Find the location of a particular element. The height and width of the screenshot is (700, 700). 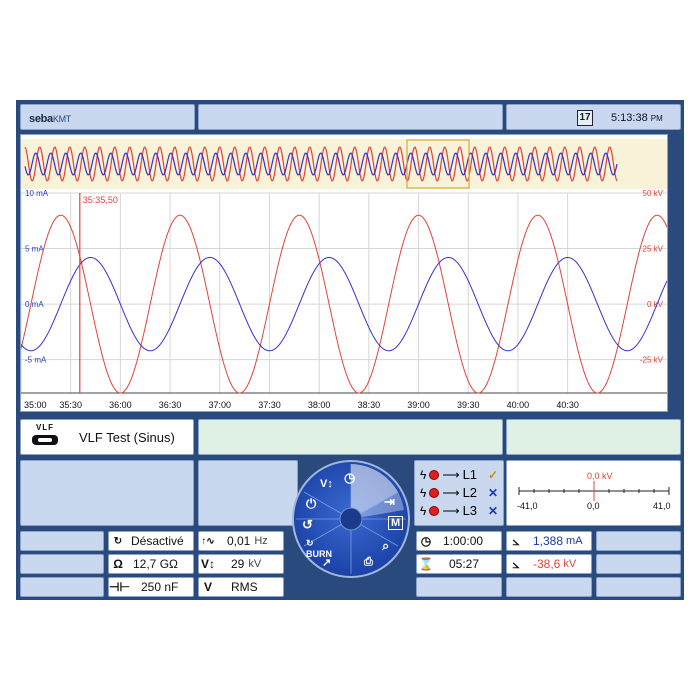

mode-title: VLF Test (Sinus) is located at coordinates (127, 437).